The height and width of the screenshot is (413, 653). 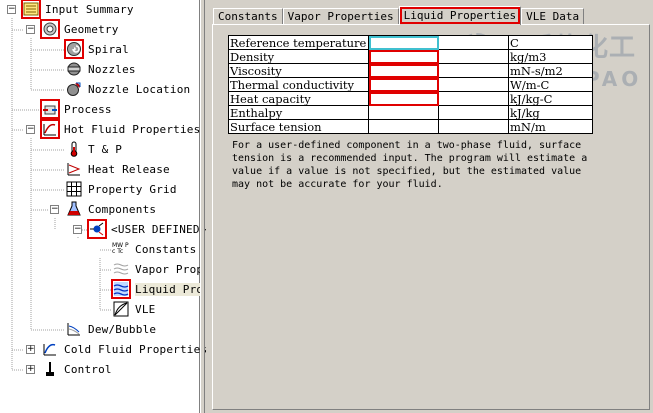 I want to click on tab-vle-data: VLE Data, so click(x=553, y=16).